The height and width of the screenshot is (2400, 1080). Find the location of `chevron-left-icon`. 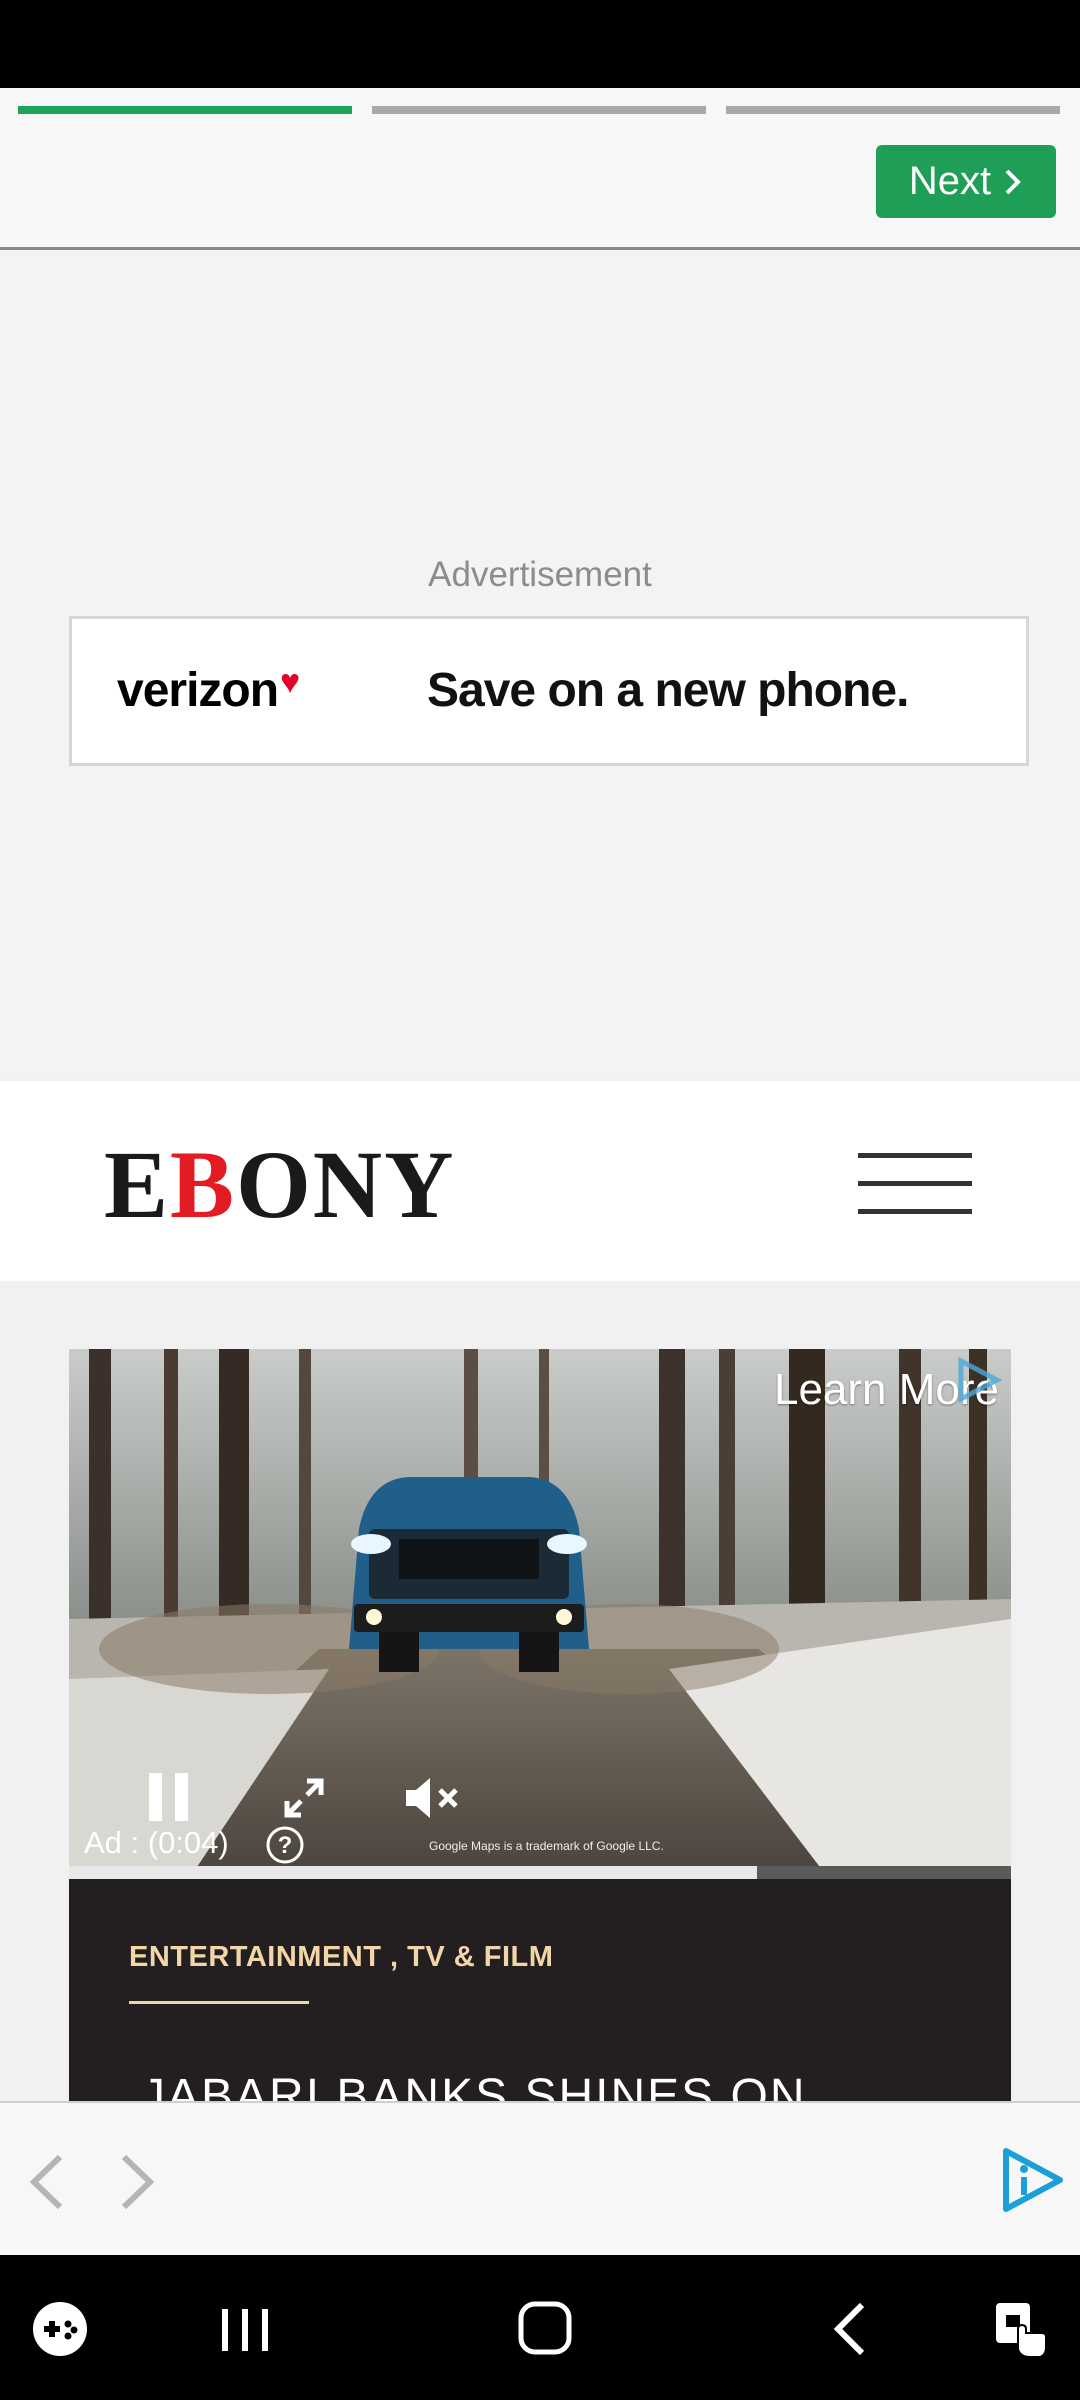

chevron-left-icon is located at coordinates (47, 2182).